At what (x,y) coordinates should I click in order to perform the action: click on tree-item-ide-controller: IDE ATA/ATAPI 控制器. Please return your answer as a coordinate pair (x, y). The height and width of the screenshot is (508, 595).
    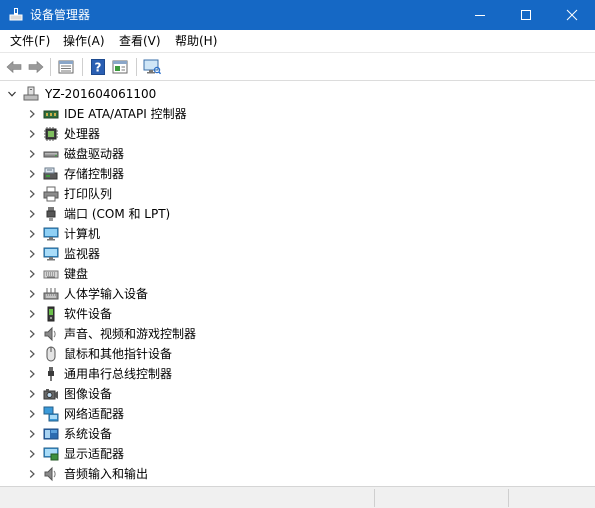
    Looking at the image, I should click on (297, 114).